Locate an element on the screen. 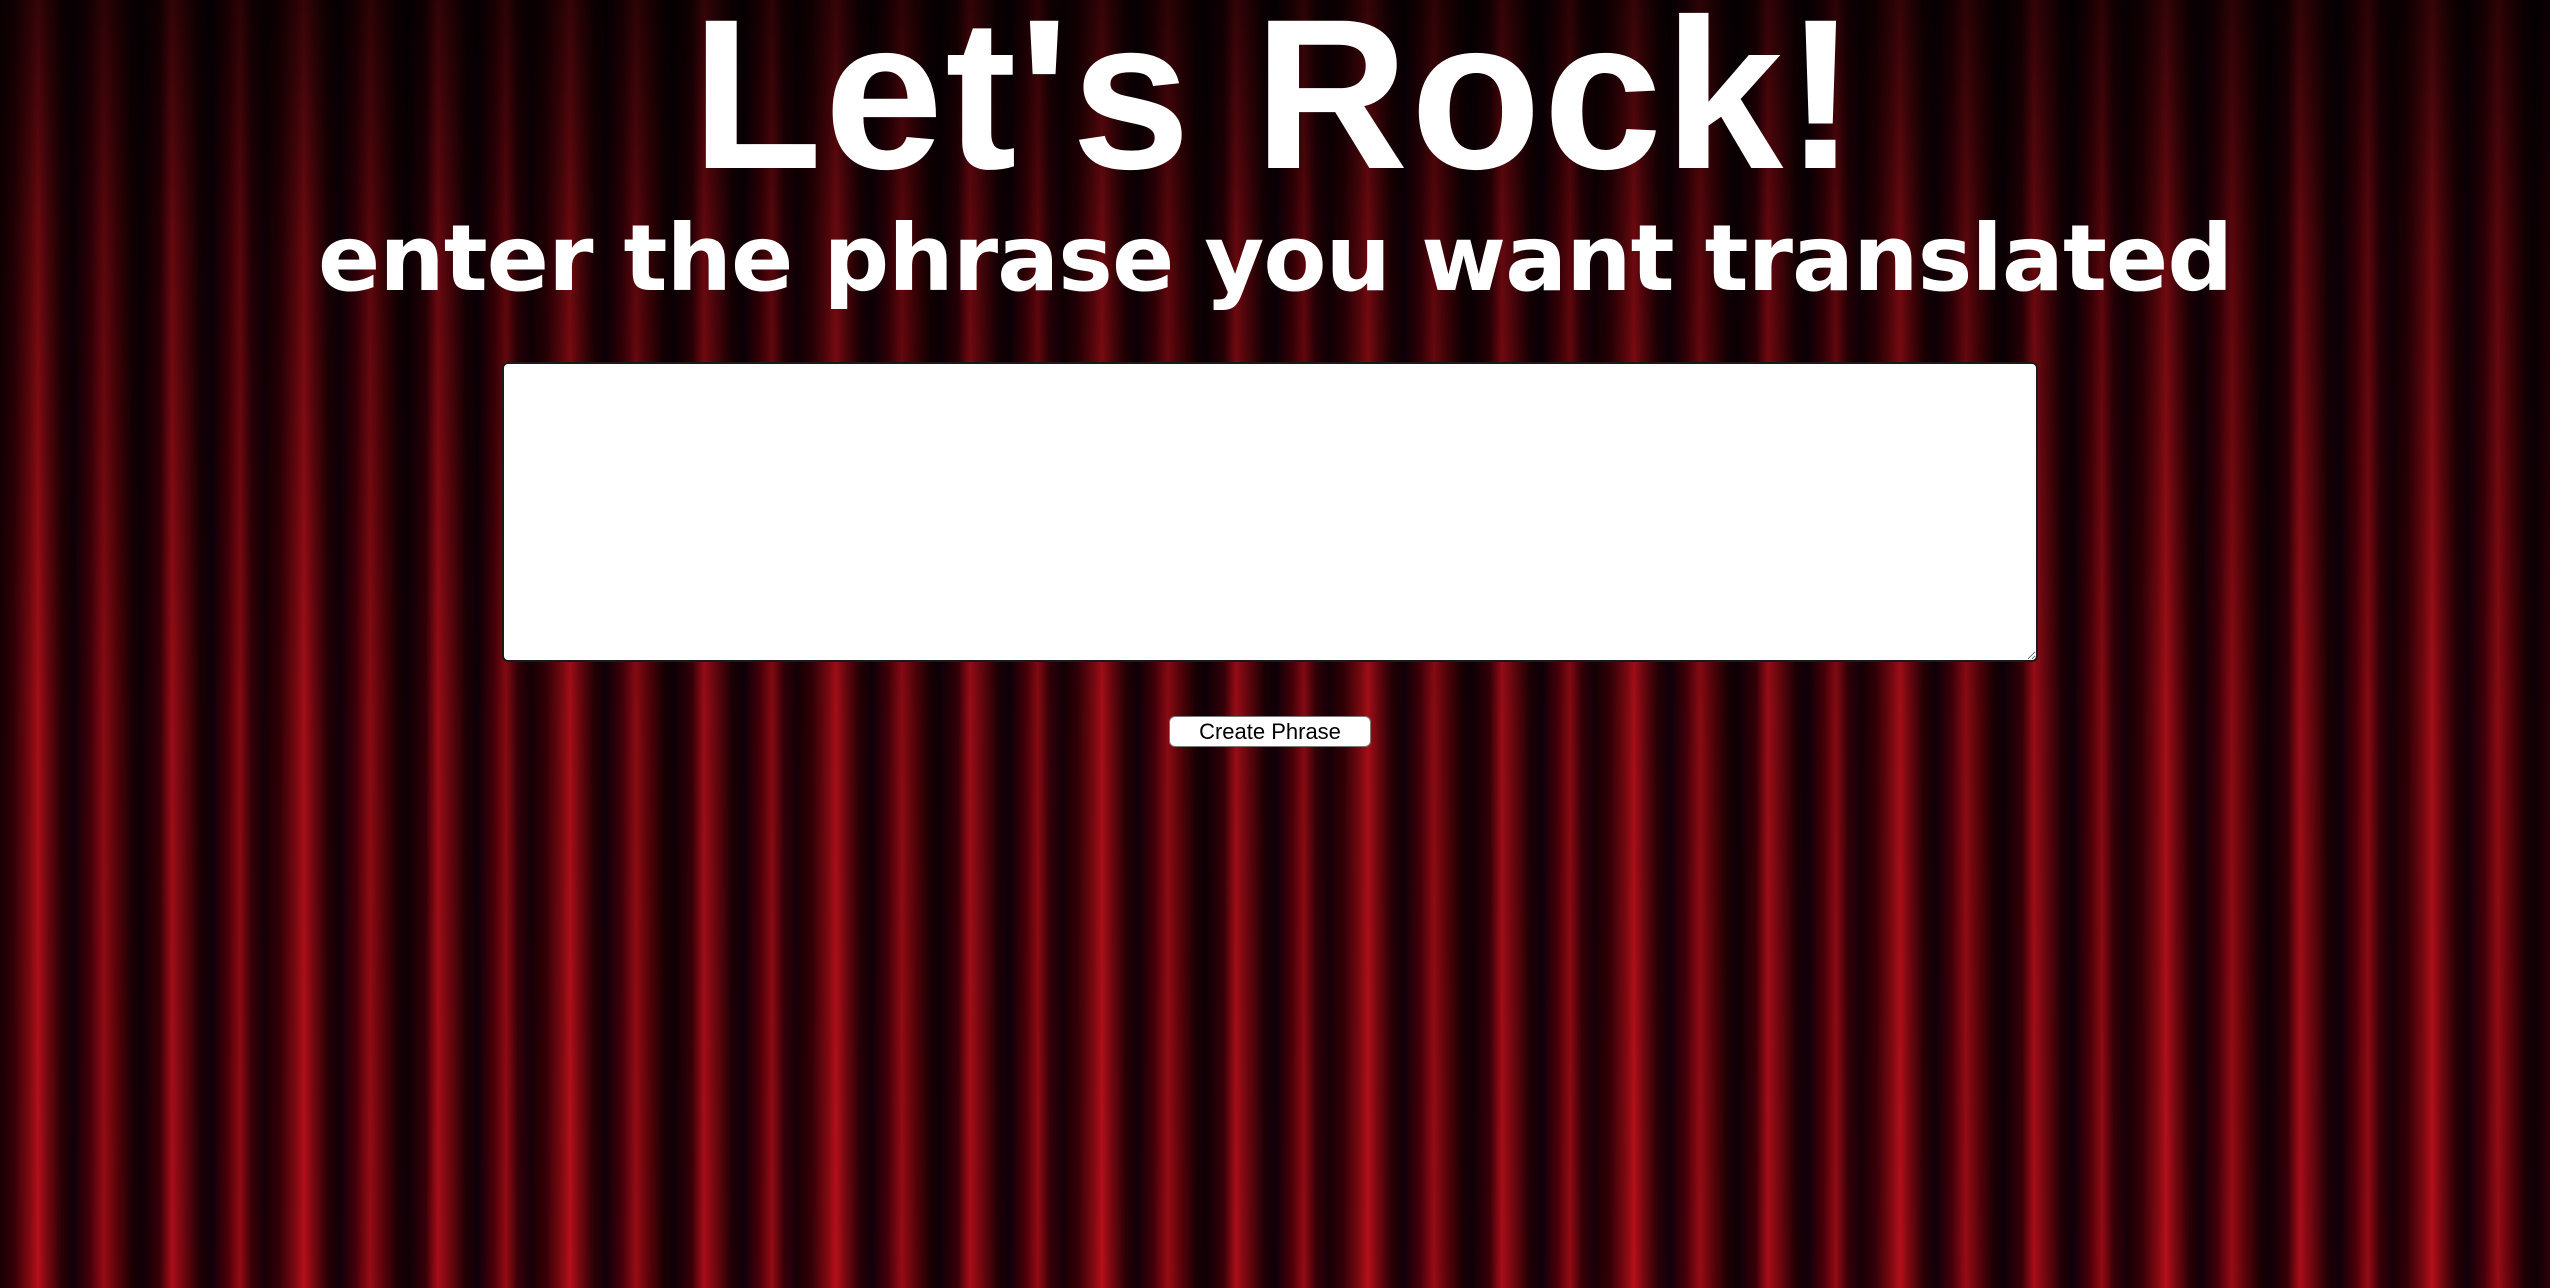 The image size is (2550, 1288). page-title: Let's Rock! is located at coordinates (1275, 107).